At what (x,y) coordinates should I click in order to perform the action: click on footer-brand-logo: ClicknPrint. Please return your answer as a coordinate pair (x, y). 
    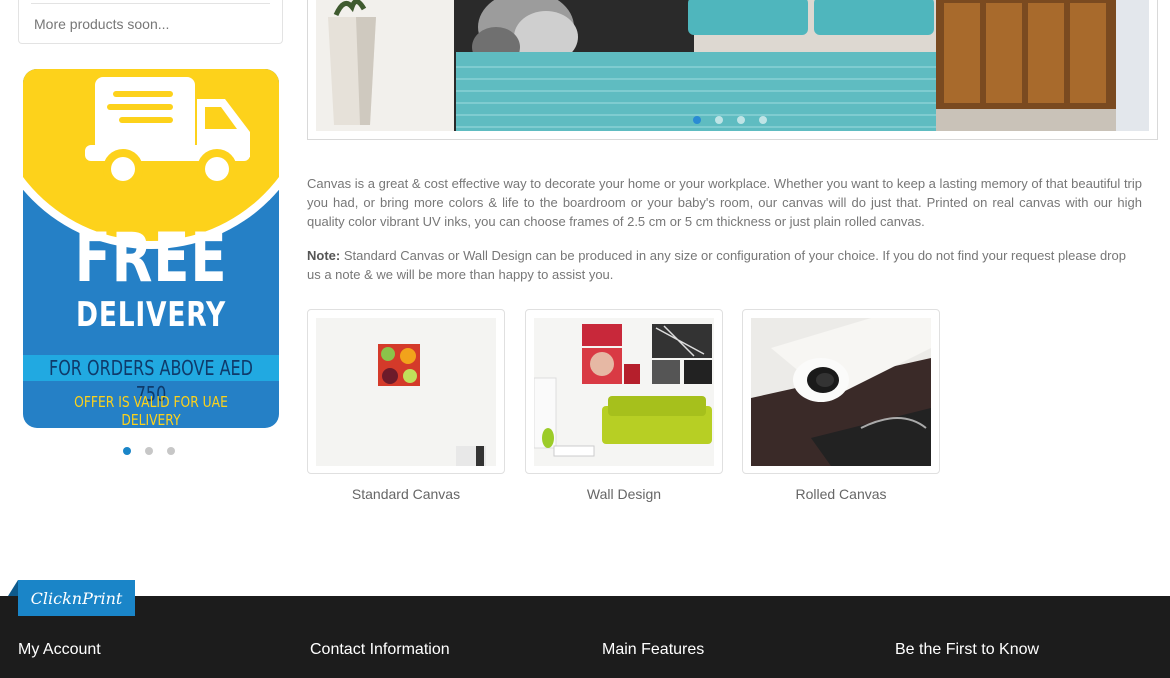
    Looking at the image, I should click on (76, 598).